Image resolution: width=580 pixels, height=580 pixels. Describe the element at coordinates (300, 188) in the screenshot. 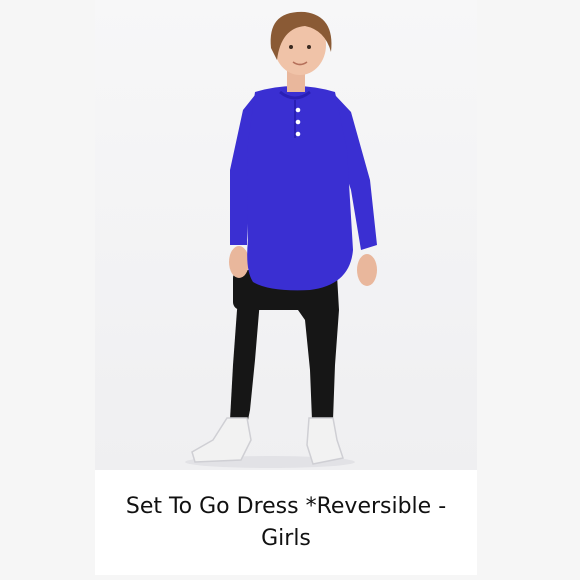

I see `dress` at that location.